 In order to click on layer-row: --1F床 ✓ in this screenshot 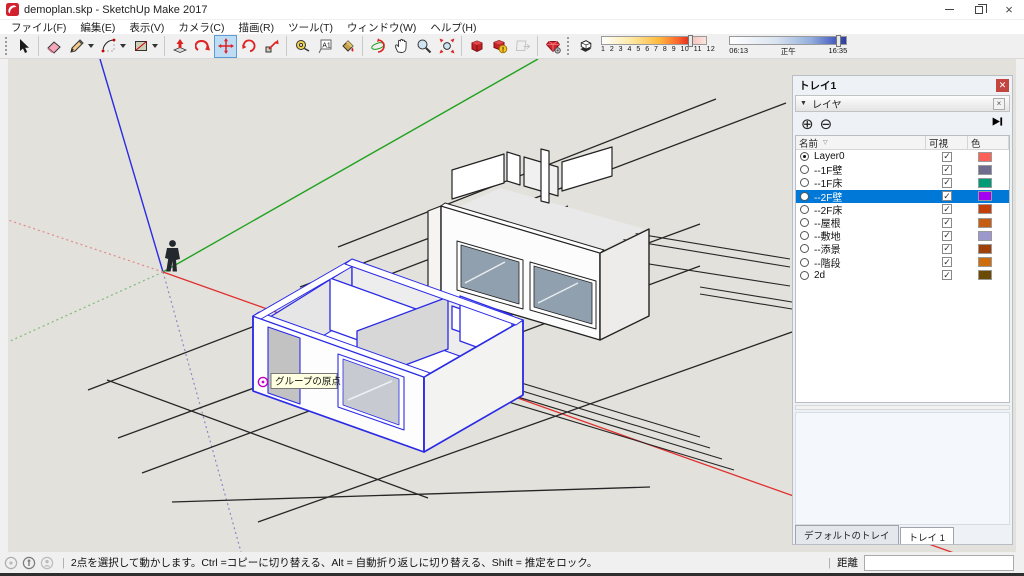, I will do `click(902, 183)`.